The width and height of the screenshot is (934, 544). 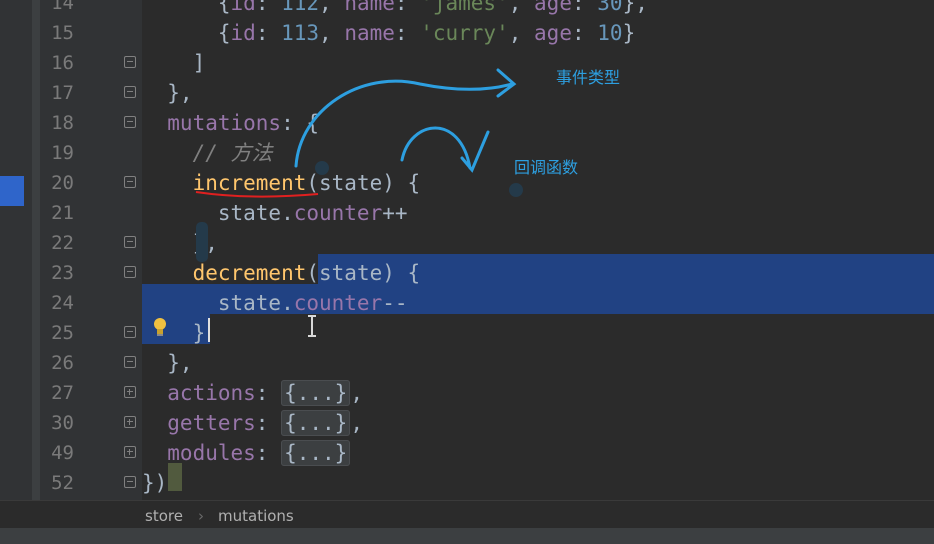 What do you see at coordinates (359, 165) in the screenshot?
I see `annotation-layer` at bounding box center [359, 165].